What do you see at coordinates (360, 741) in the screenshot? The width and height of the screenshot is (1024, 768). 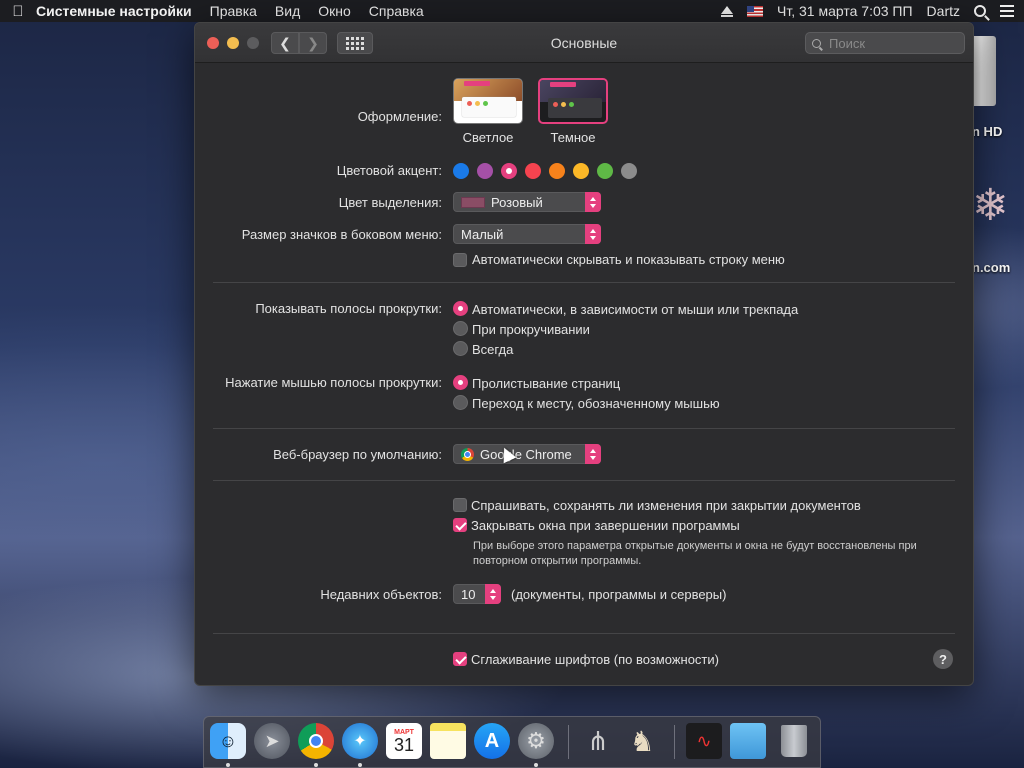 I see `safari-icon: ✦` at bounding box center [360, 741].